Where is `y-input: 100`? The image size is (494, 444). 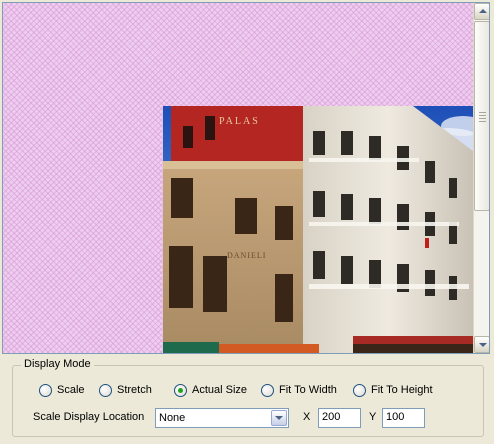
y-input: 100 is located at coordinates (403, 418).